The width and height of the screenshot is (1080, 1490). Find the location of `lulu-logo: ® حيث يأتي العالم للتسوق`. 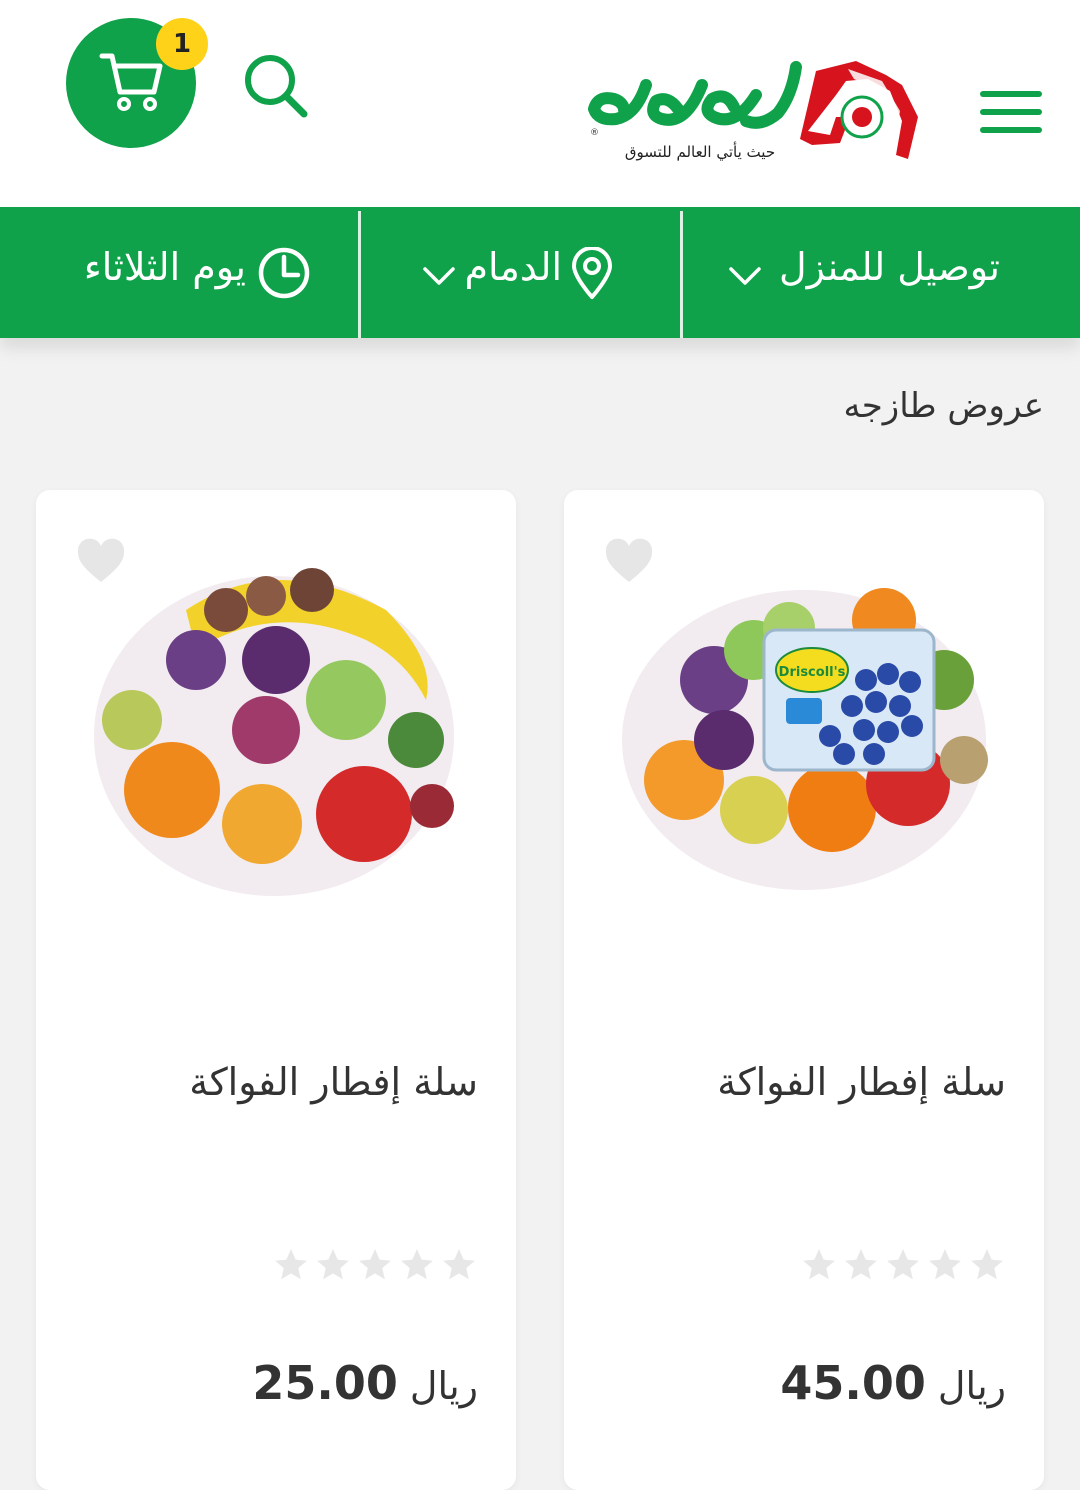

lulu-logo: ® حيث يأتي العالم للتسوق is located at coordinates (758, 111).